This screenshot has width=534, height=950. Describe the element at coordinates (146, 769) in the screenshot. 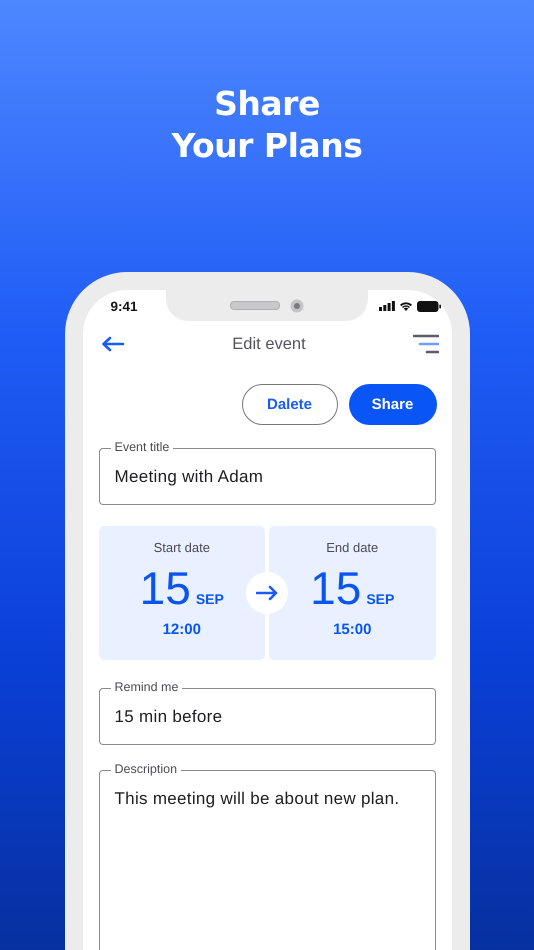

I see `field-label: Description` at that location.